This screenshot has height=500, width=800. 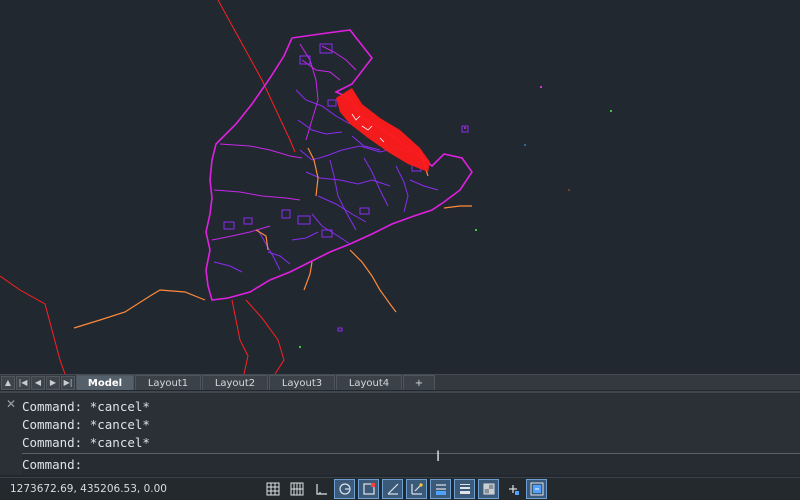 What do you see at coordinates (272, 489) in the screenshot?
I see `grid-display-icon` at bounding box center [272, 489].